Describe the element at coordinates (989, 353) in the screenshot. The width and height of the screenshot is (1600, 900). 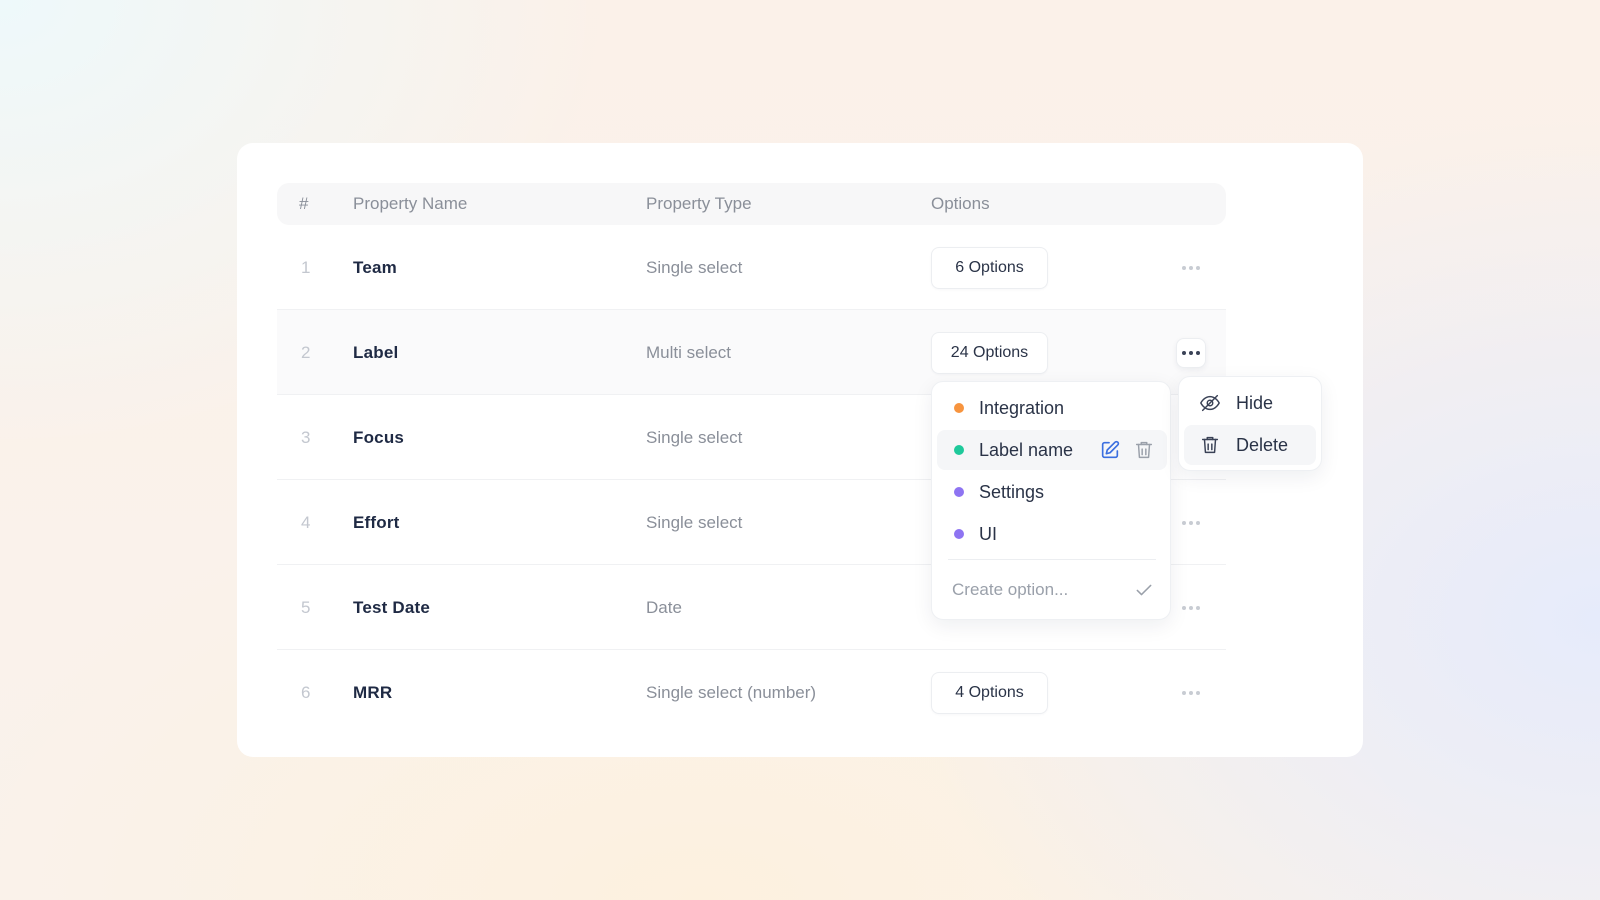
I see `options-button: 24 Options` at that location.